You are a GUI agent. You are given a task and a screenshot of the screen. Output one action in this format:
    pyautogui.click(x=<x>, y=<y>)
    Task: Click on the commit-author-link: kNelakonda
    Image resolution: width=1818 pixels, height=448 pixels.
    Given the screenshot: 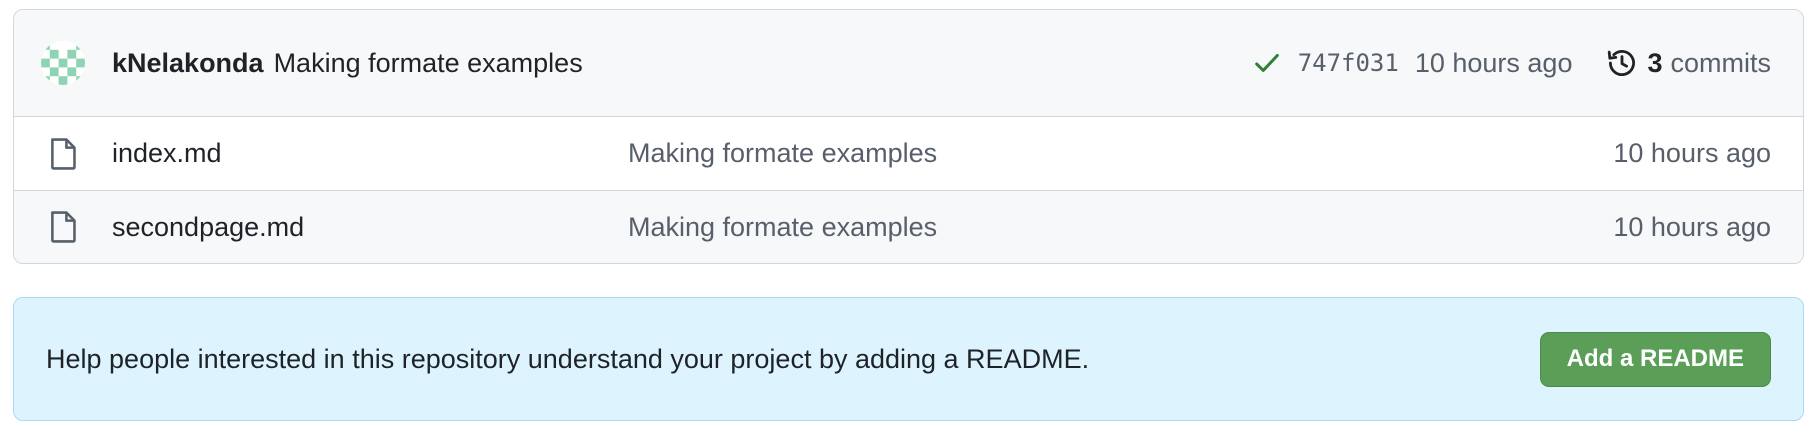 What is the action you would take?
    pyautogui.click(x=188, y=63)
    